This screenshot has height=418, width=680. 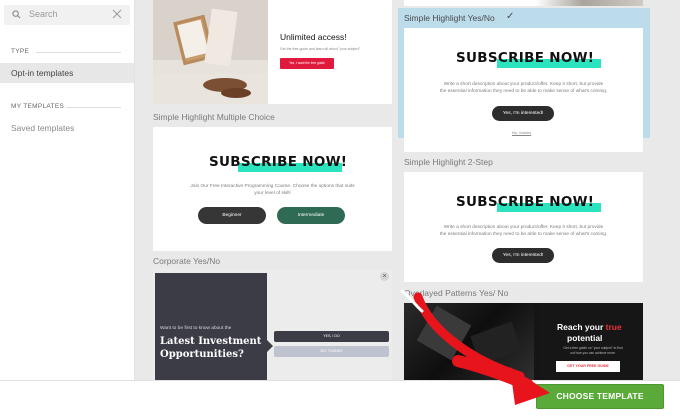 I want to click on option-intermediate: Intermediate, so click(x=311, y=215).